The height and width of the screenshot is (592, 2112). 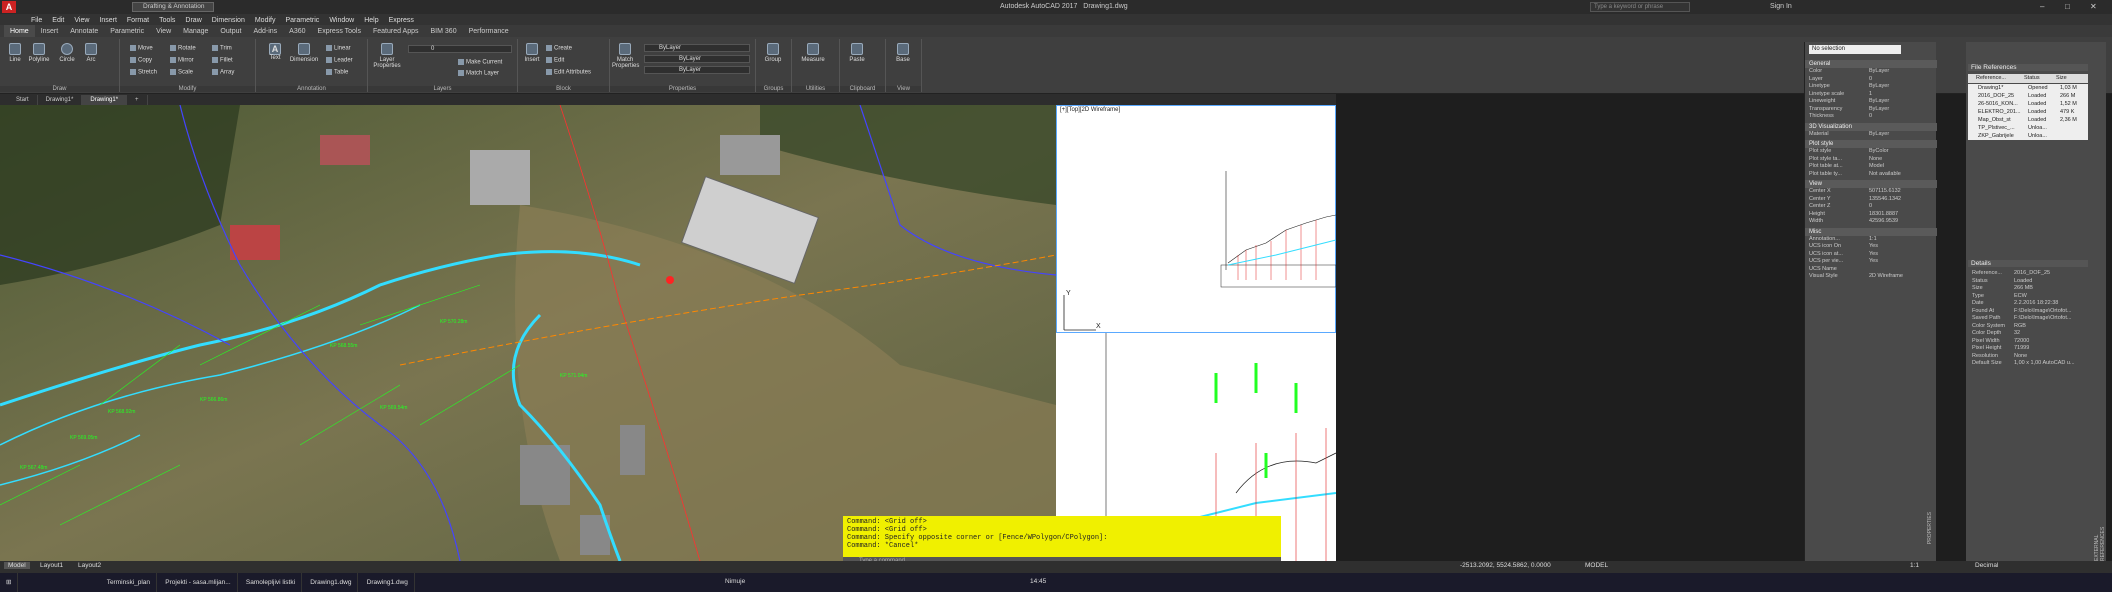 I want to click on polyline-button: Polyline, so click(x=39, y=53).